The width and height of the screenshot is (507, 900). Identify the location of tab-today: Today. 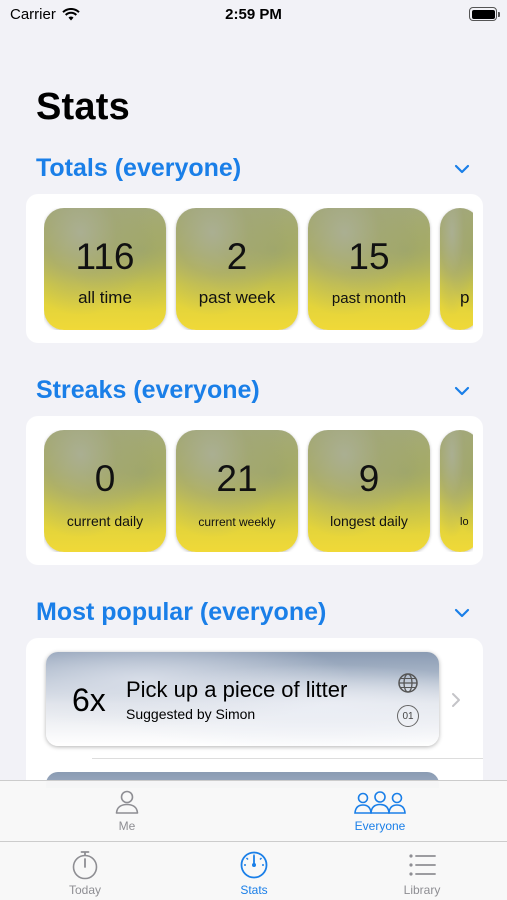
(85, 873).